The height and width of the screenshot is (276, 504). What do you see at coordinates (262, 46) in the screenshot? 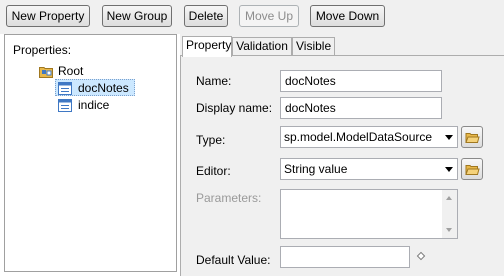
I see `tab-validation: Validation` at bounding box center [262, 46].